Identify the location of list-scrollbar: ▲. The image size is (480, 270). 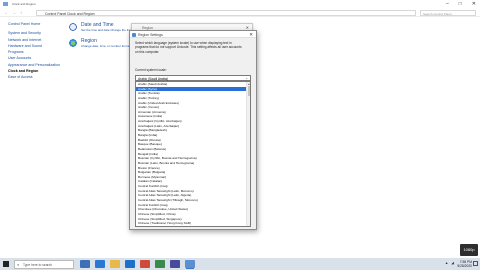
(248, 154).